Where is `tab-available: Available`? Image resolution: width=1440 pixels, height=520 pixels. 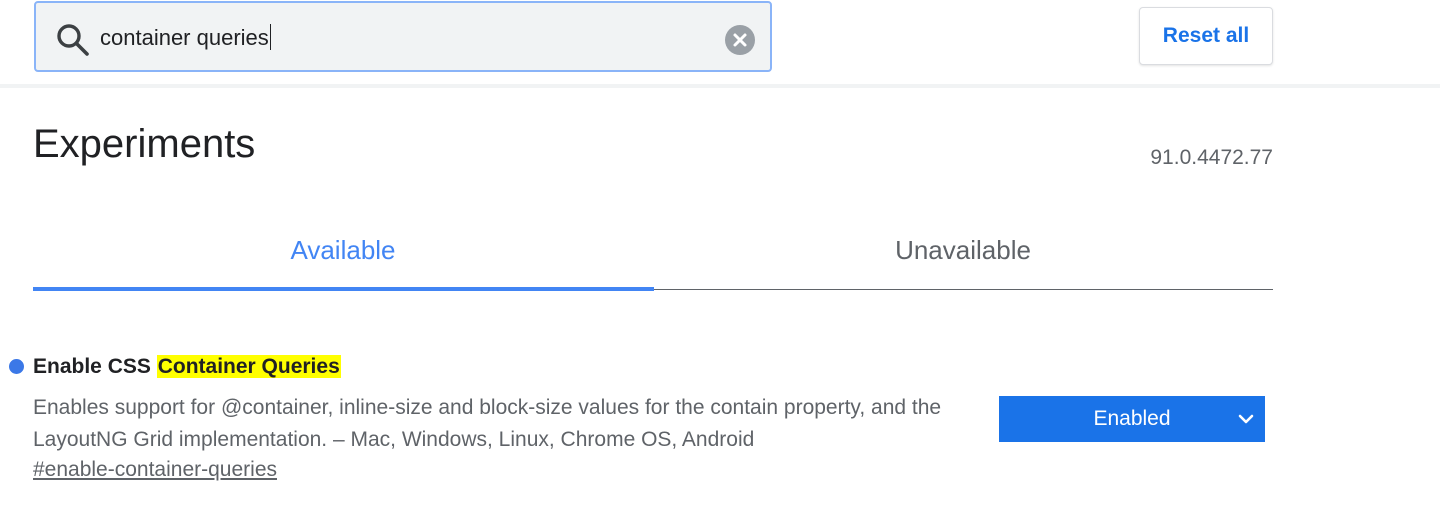
tab-available: Available is located at coordinates (343, 250).